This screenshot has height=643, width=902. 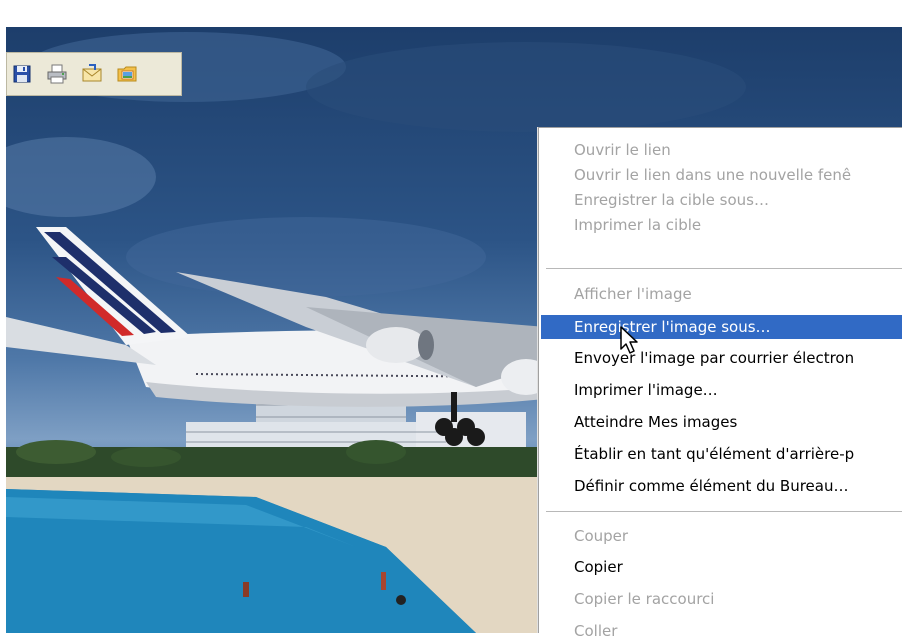 I want to click on printer-icon, so click(x=57, y=74).